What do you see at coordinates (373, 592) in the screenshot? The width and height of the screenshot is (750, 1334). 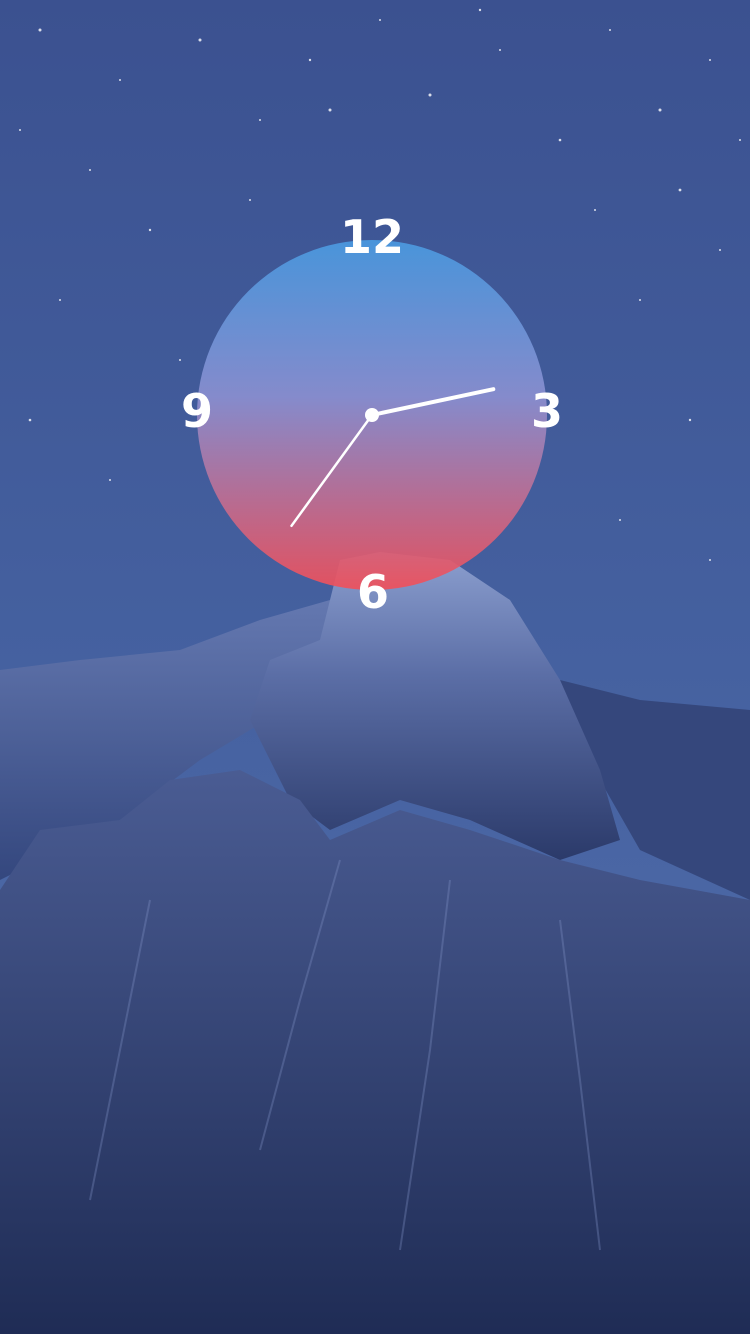 I see `numeral-6: 6` at bounding box center [373, 592].